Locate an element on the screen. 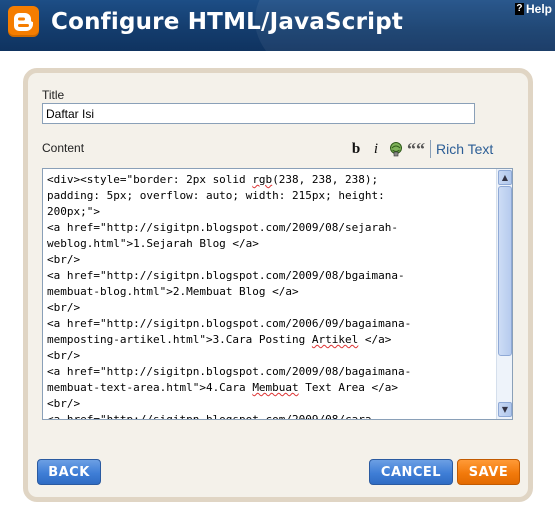 This screenshot has width=555, height=513. cancel-button: CANCEL is located at coordinates (411, 472).